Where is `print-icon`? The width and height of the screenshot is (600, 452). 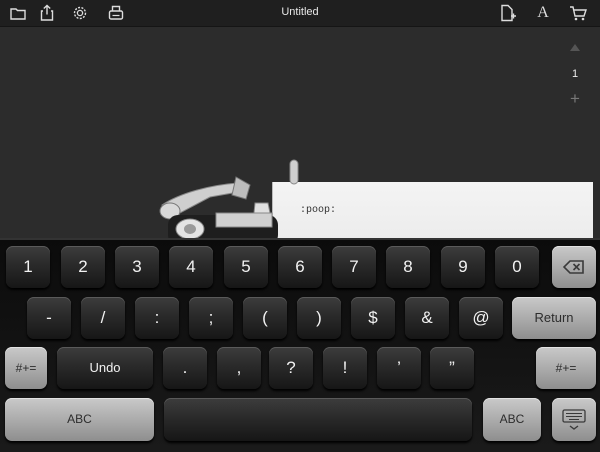
print-icon is located at coordinates (116, 13).